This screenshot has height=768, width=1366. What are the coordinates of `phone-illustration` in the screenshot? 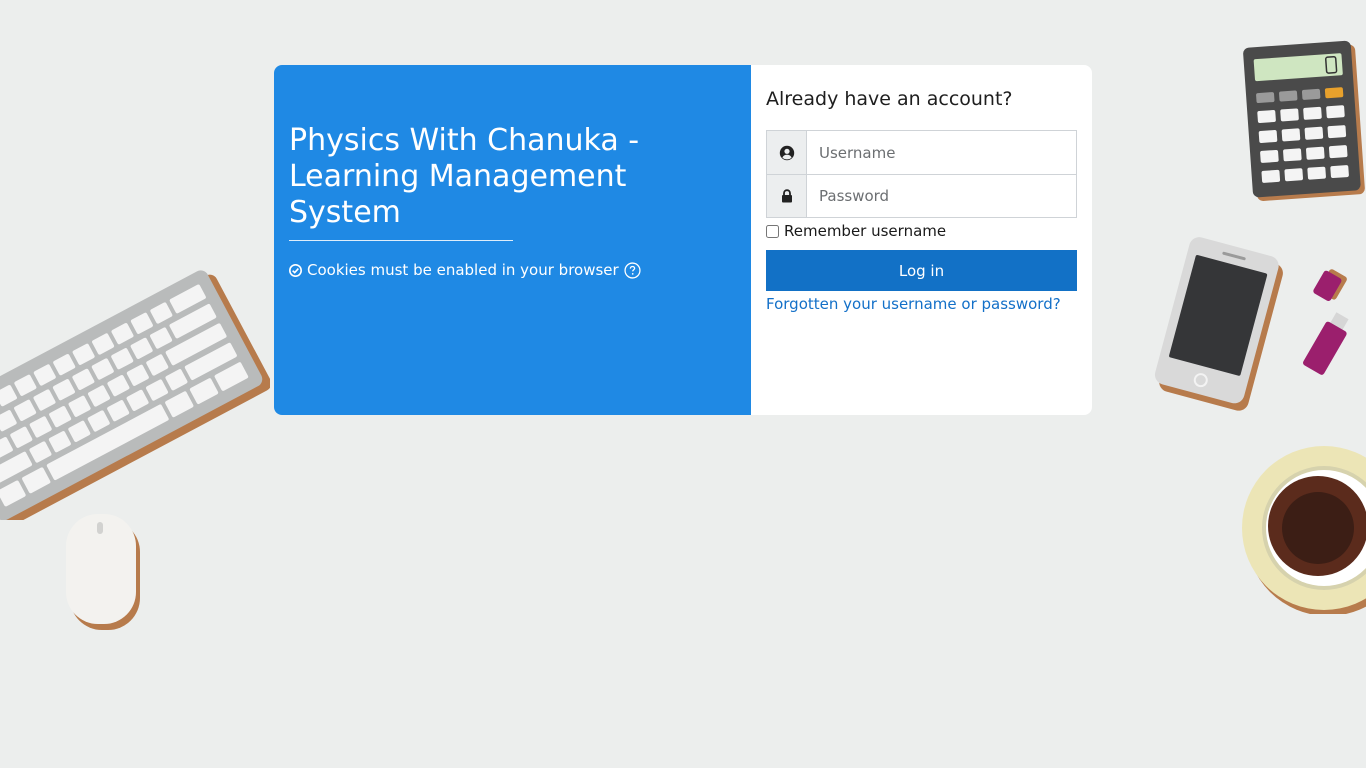 It's located at (1218, 324).